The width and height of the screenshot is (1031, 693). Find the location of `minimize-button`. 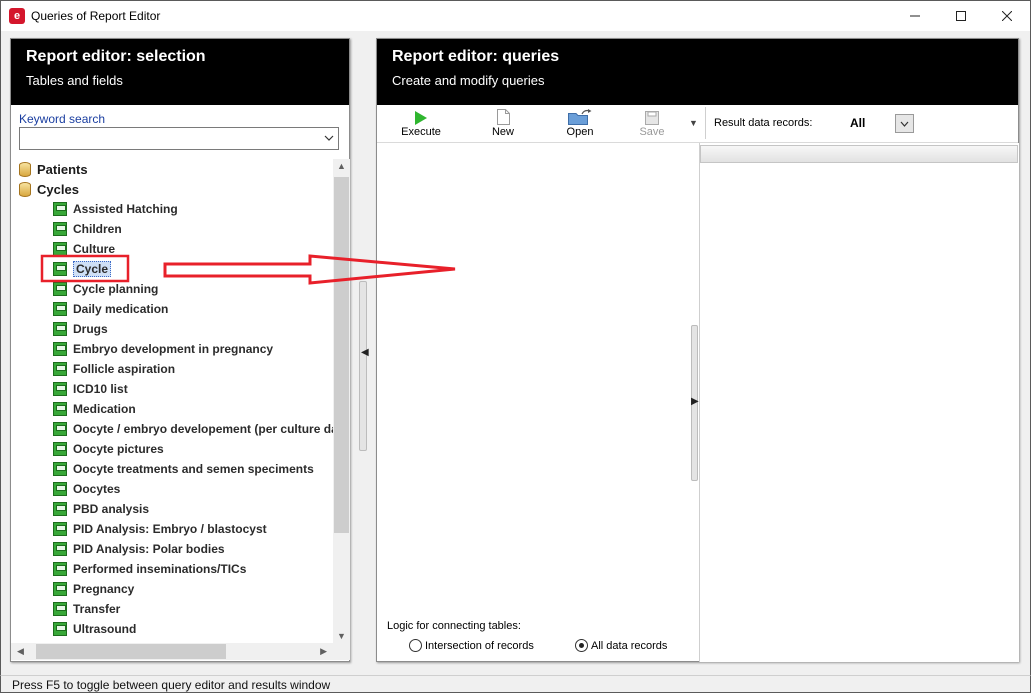

minimize-button is located at coordinates (915, 16).